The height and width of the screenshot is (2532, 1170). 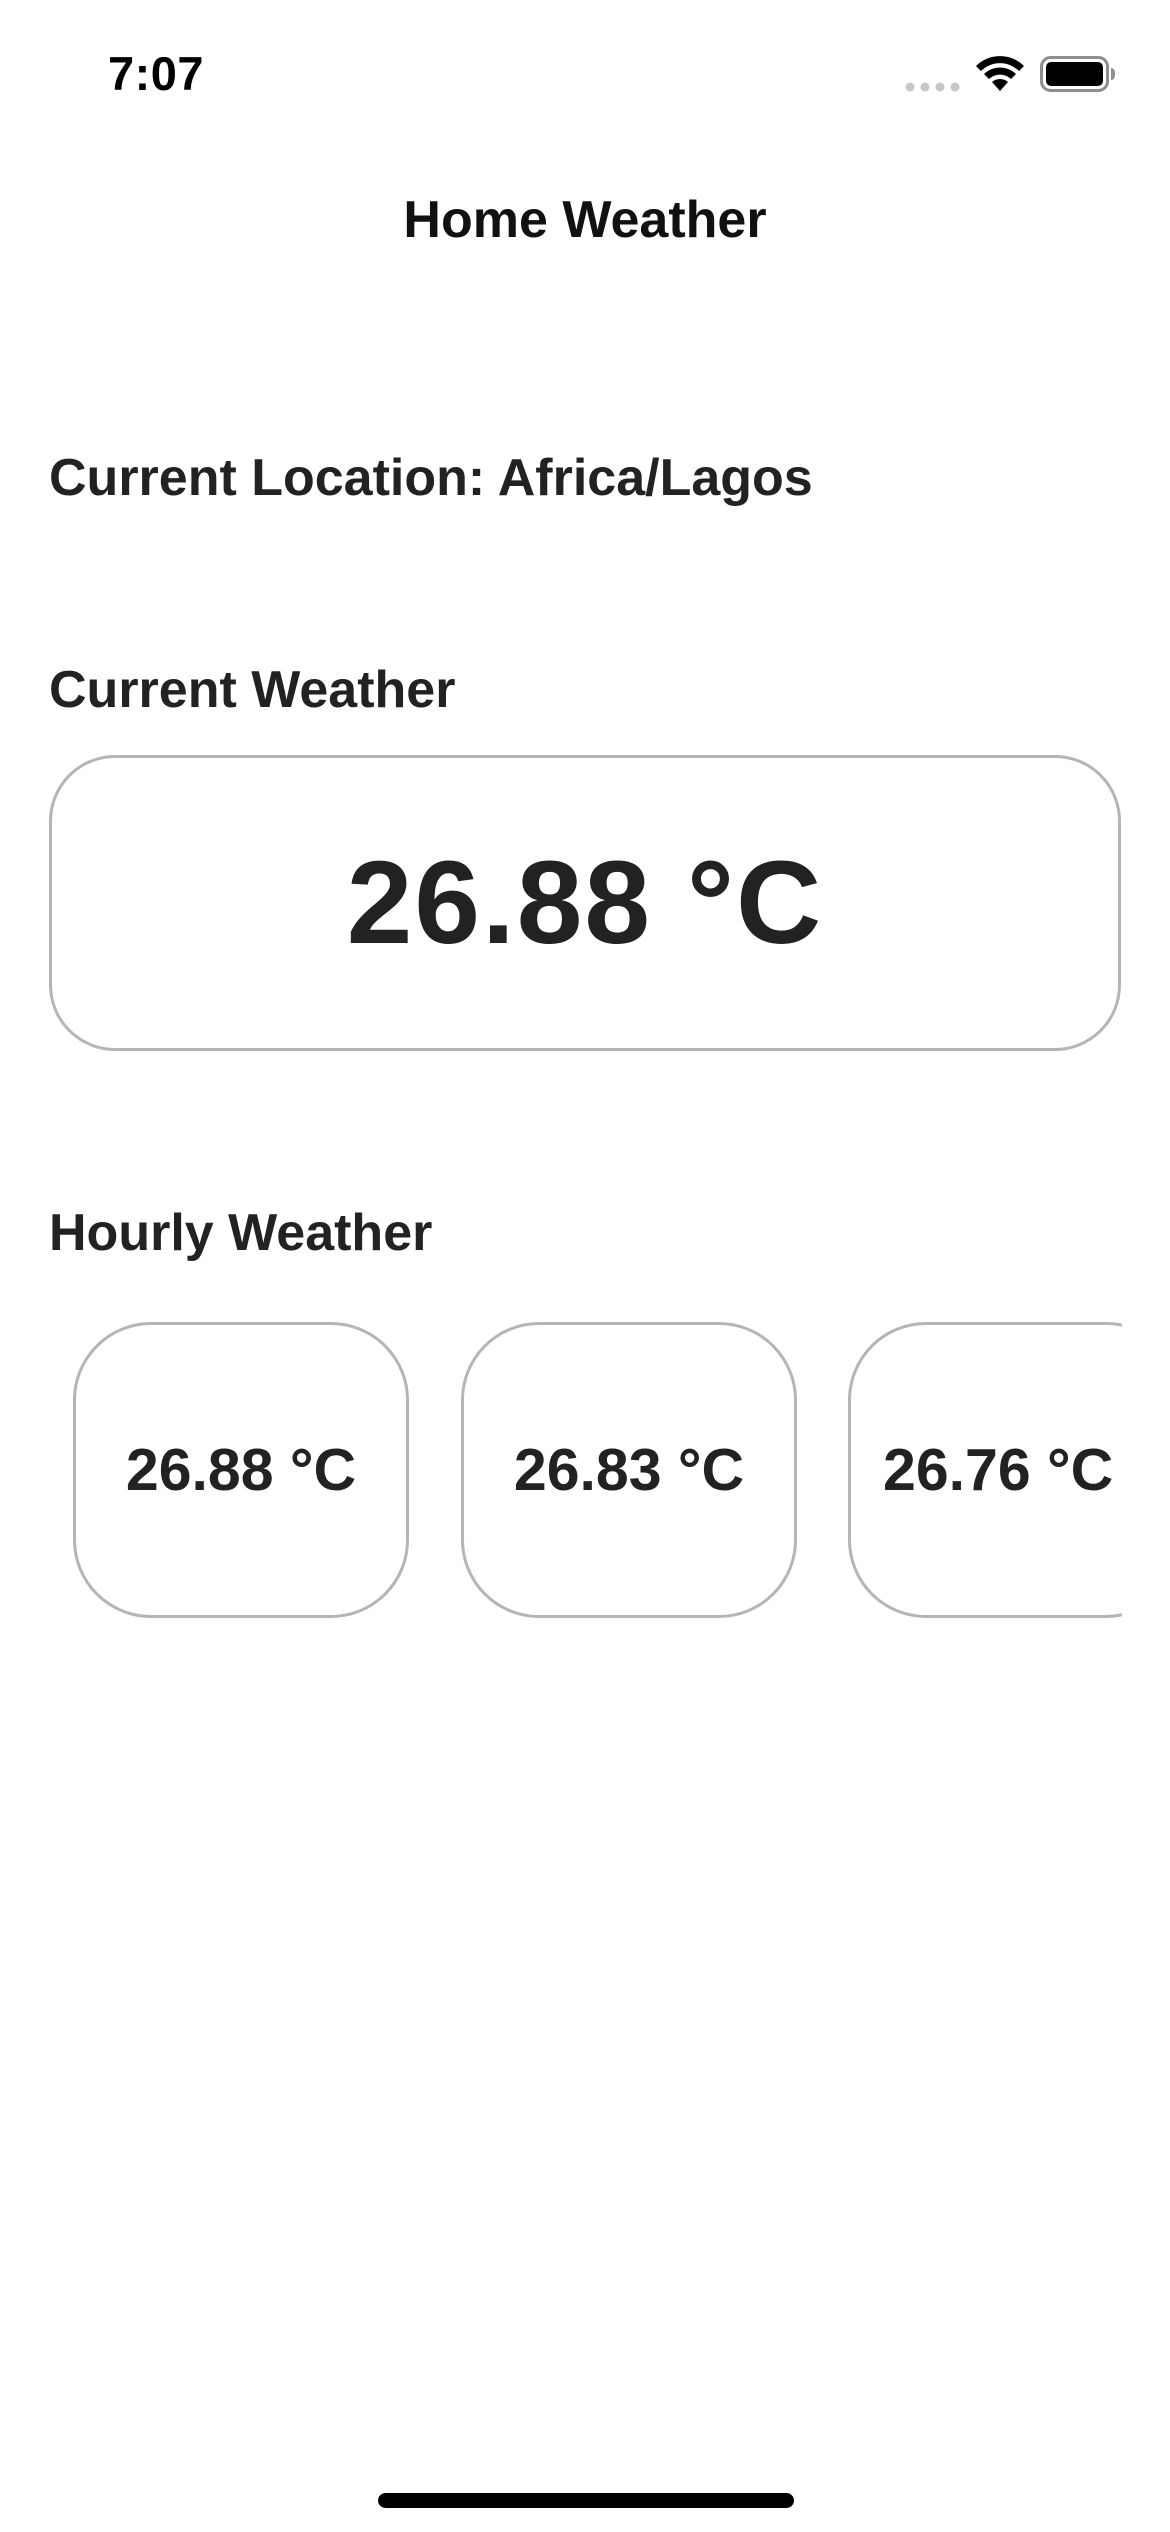 What do you see at coordinates (252, 690) in the screenshot?
I see `current-weather-title: Current Weather` at bounding box center [252, 690].